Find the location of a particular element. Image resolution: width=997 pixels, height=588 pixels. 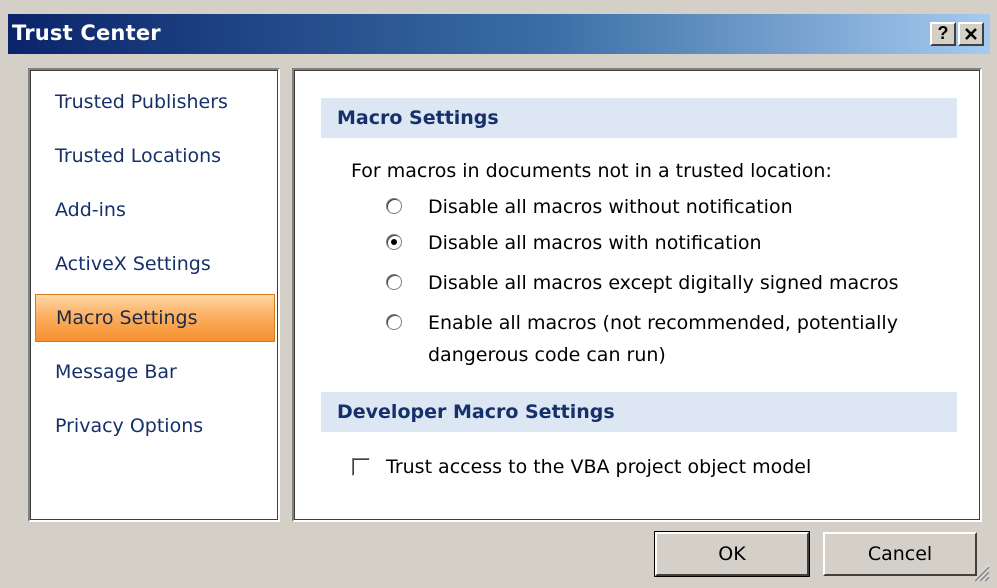

sidebar-item-privacy-options: Privacy Options is located at coordinates (155, 426).